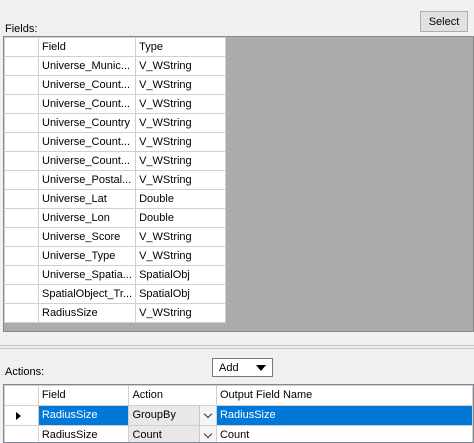 The width and height of the screenshot is (474, 443). I want to click on actions-header-row: Field Action Output Field Name, so click(238, 395).